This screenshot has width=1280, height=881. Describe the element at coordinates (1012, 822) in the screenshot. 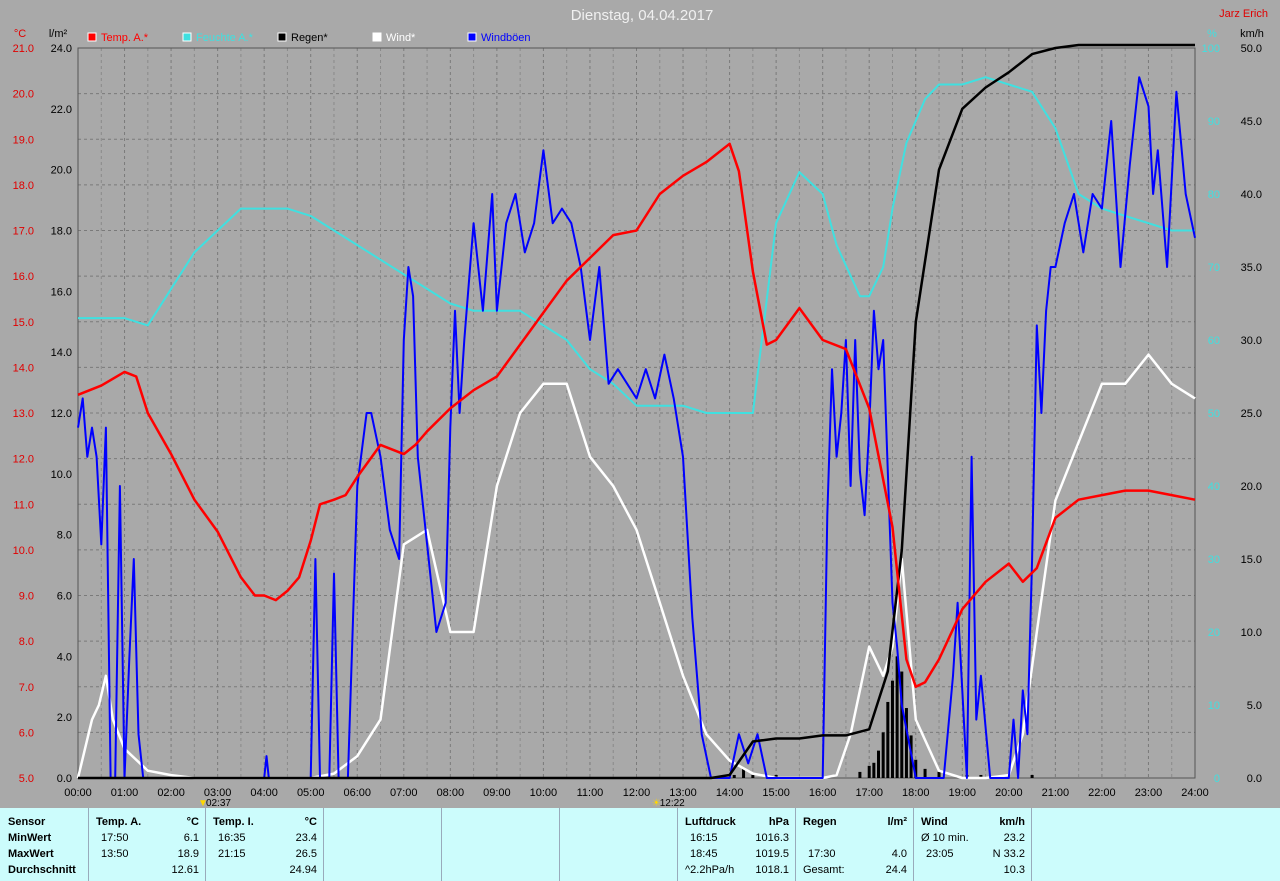

I see `stats-header-wind-unit: km/h` at that location.